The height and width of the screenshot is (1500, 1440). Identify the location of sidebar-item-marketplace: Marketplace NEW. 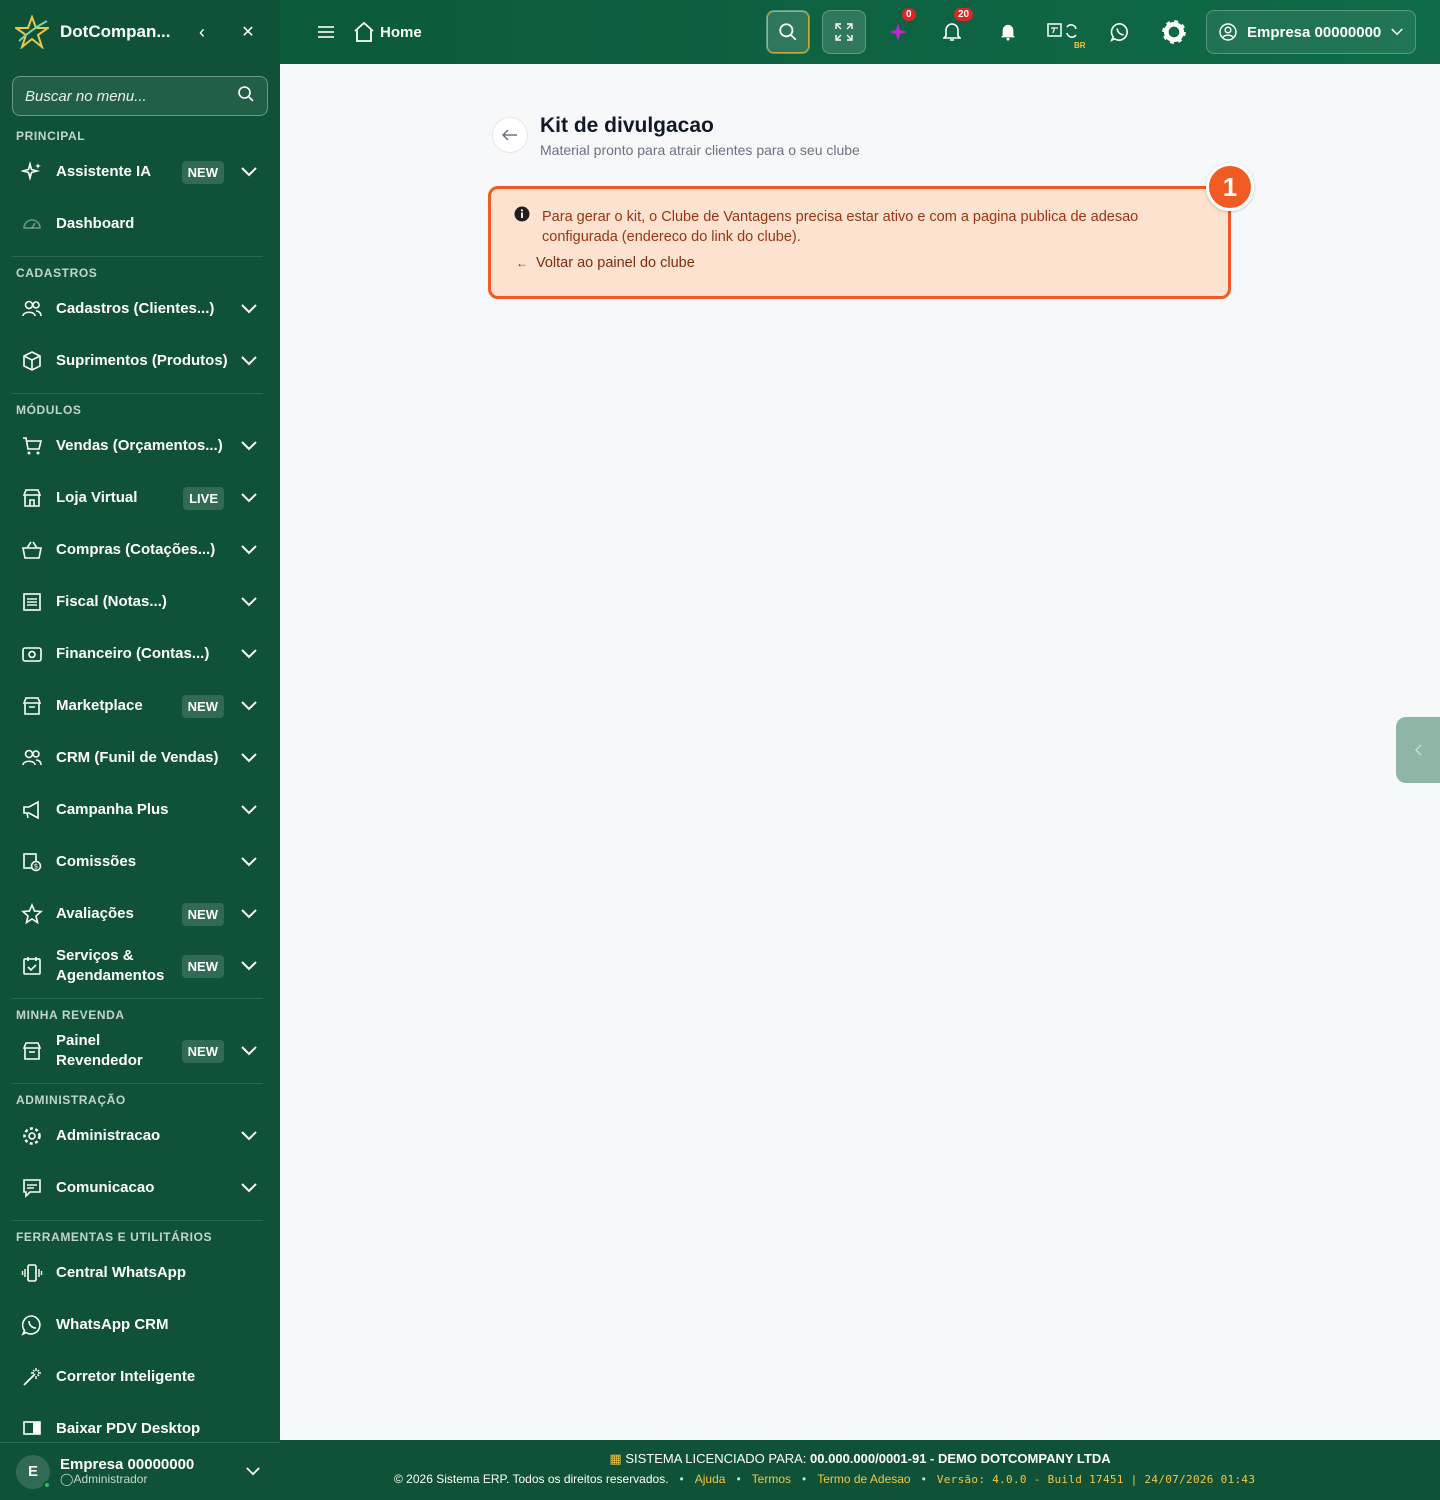
(140, 706).